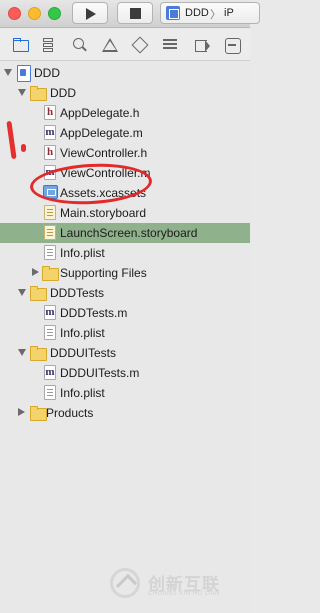 Image resolution: width=320 pixels, height=613 pixels. I want to click on minimize-window-button, so click(34, 13).